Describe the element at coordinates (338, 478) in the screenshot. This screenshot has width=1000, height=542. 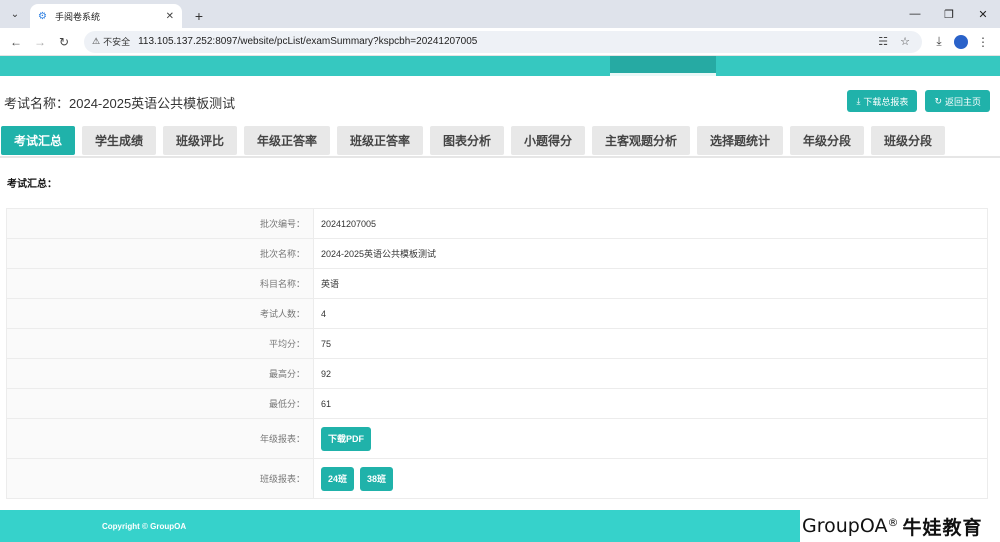
I see `class-24-button: 24班` at that location.